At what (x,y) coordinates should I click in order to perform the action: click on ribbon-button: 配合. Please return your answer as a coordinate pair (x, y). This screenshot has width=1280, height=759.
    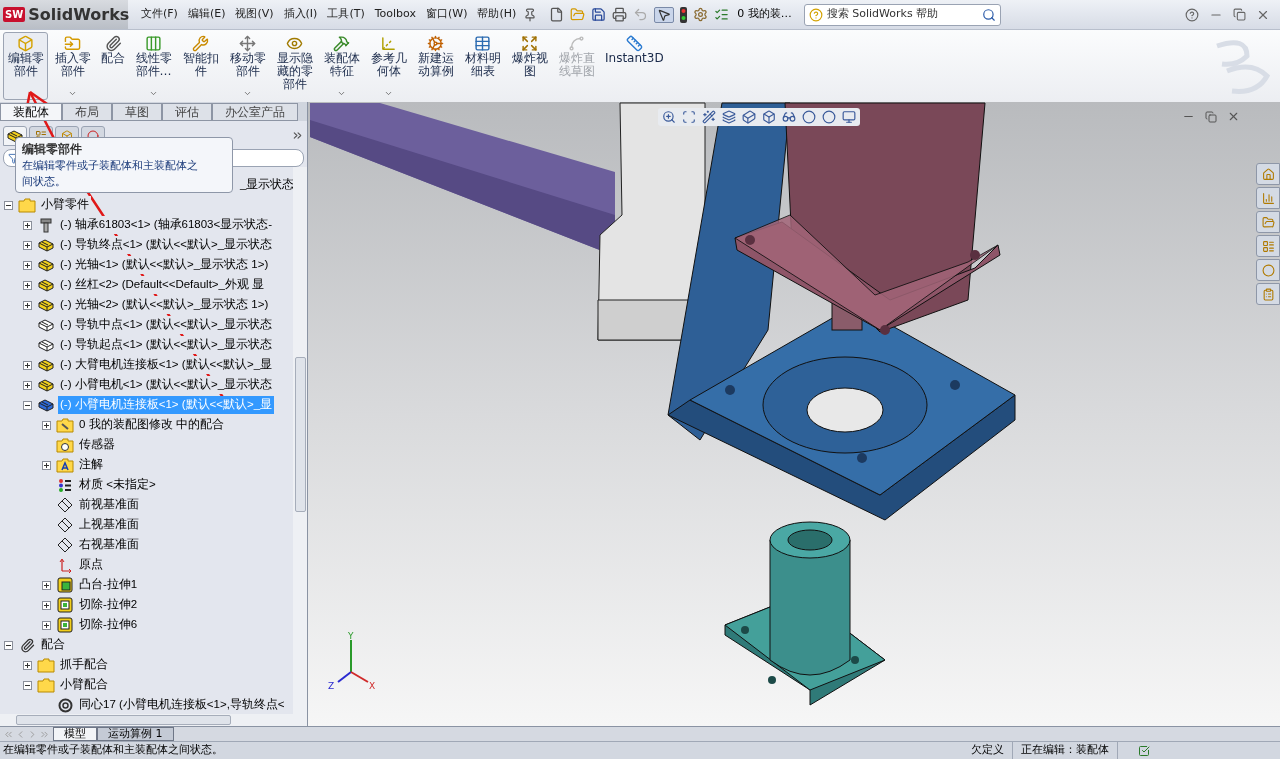
    Looking at the image, I should click on (113, 66).